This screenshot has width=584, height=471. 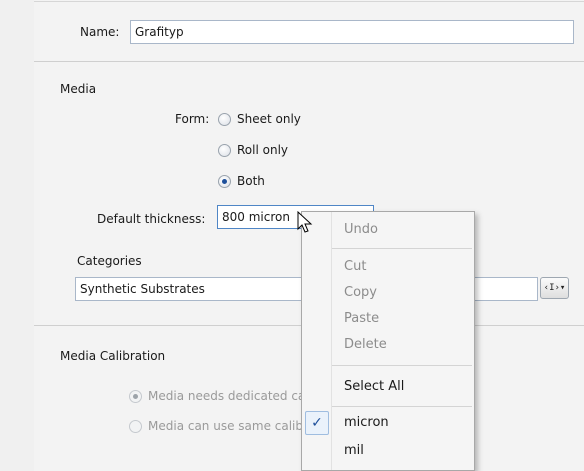 What do you see at coordinates (263, 150) in the screenshot?
I see `radio-roll-only-label: Roll only` at bounding box center [263, 150].